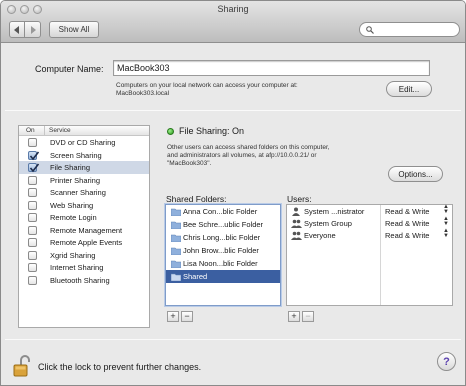 This screenshot has height=386, width=466. I want to click on remove-user-button: −, so click(308, 316).